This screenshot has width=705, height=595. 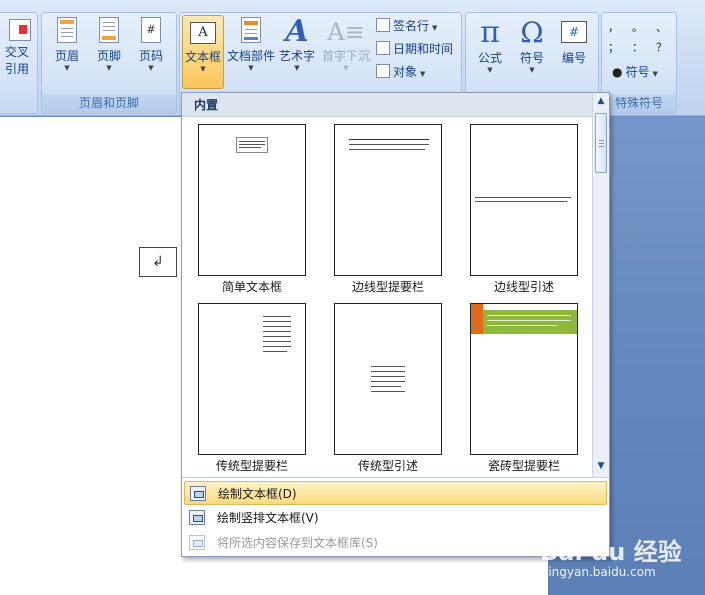 I want to click on symbol-label: 符号, so click(x=531, y=58).